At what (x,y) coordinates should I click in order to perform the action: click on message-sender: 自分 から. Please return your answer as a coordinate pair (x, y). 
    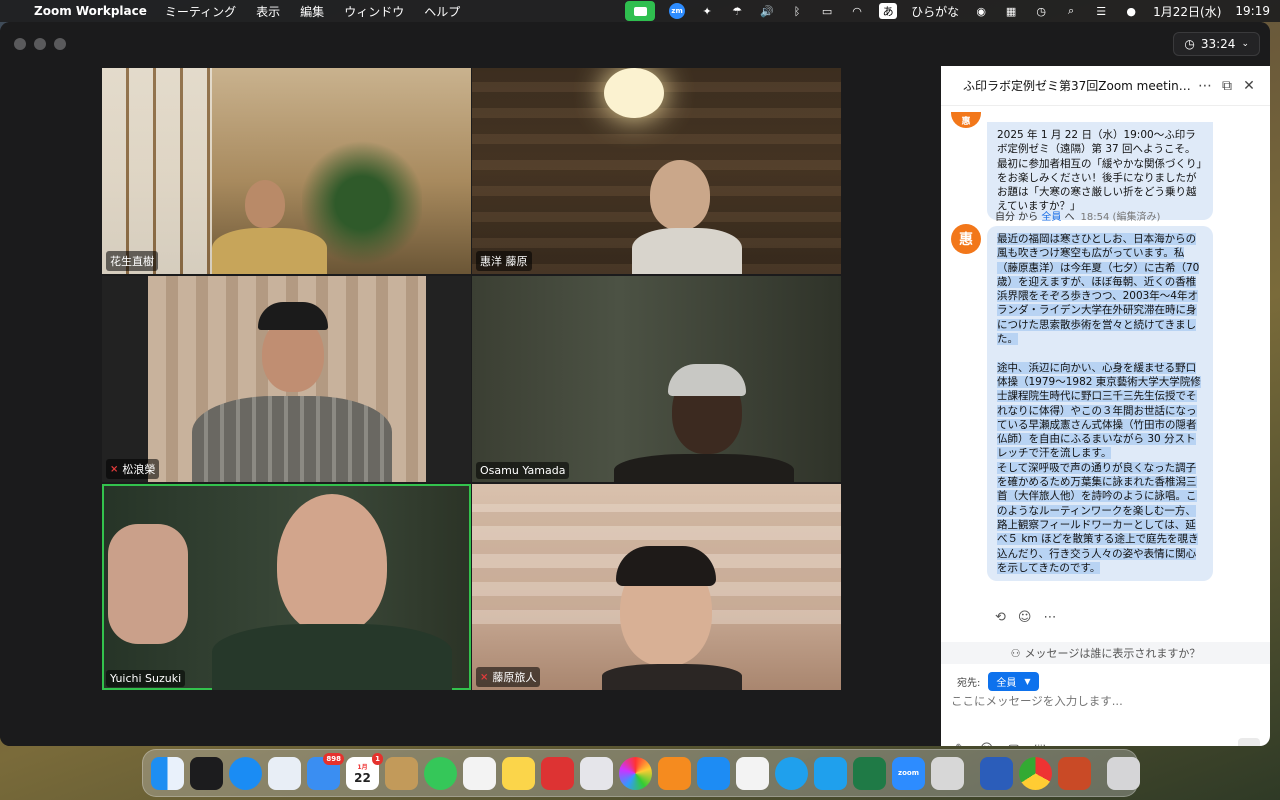
    Looking at the image, I should click on (1018, 217).